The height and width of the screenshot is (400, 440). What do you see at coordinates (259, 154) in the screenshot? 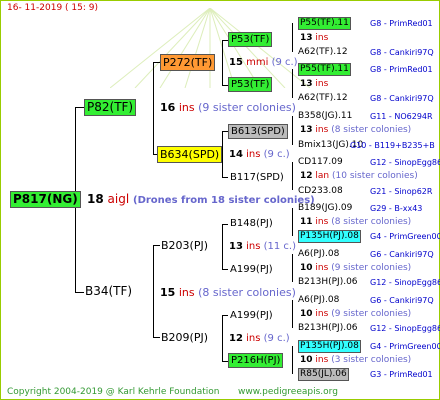
I see `gen2-info: 14 ins (9 c.)` at bounding box center [259, 154].